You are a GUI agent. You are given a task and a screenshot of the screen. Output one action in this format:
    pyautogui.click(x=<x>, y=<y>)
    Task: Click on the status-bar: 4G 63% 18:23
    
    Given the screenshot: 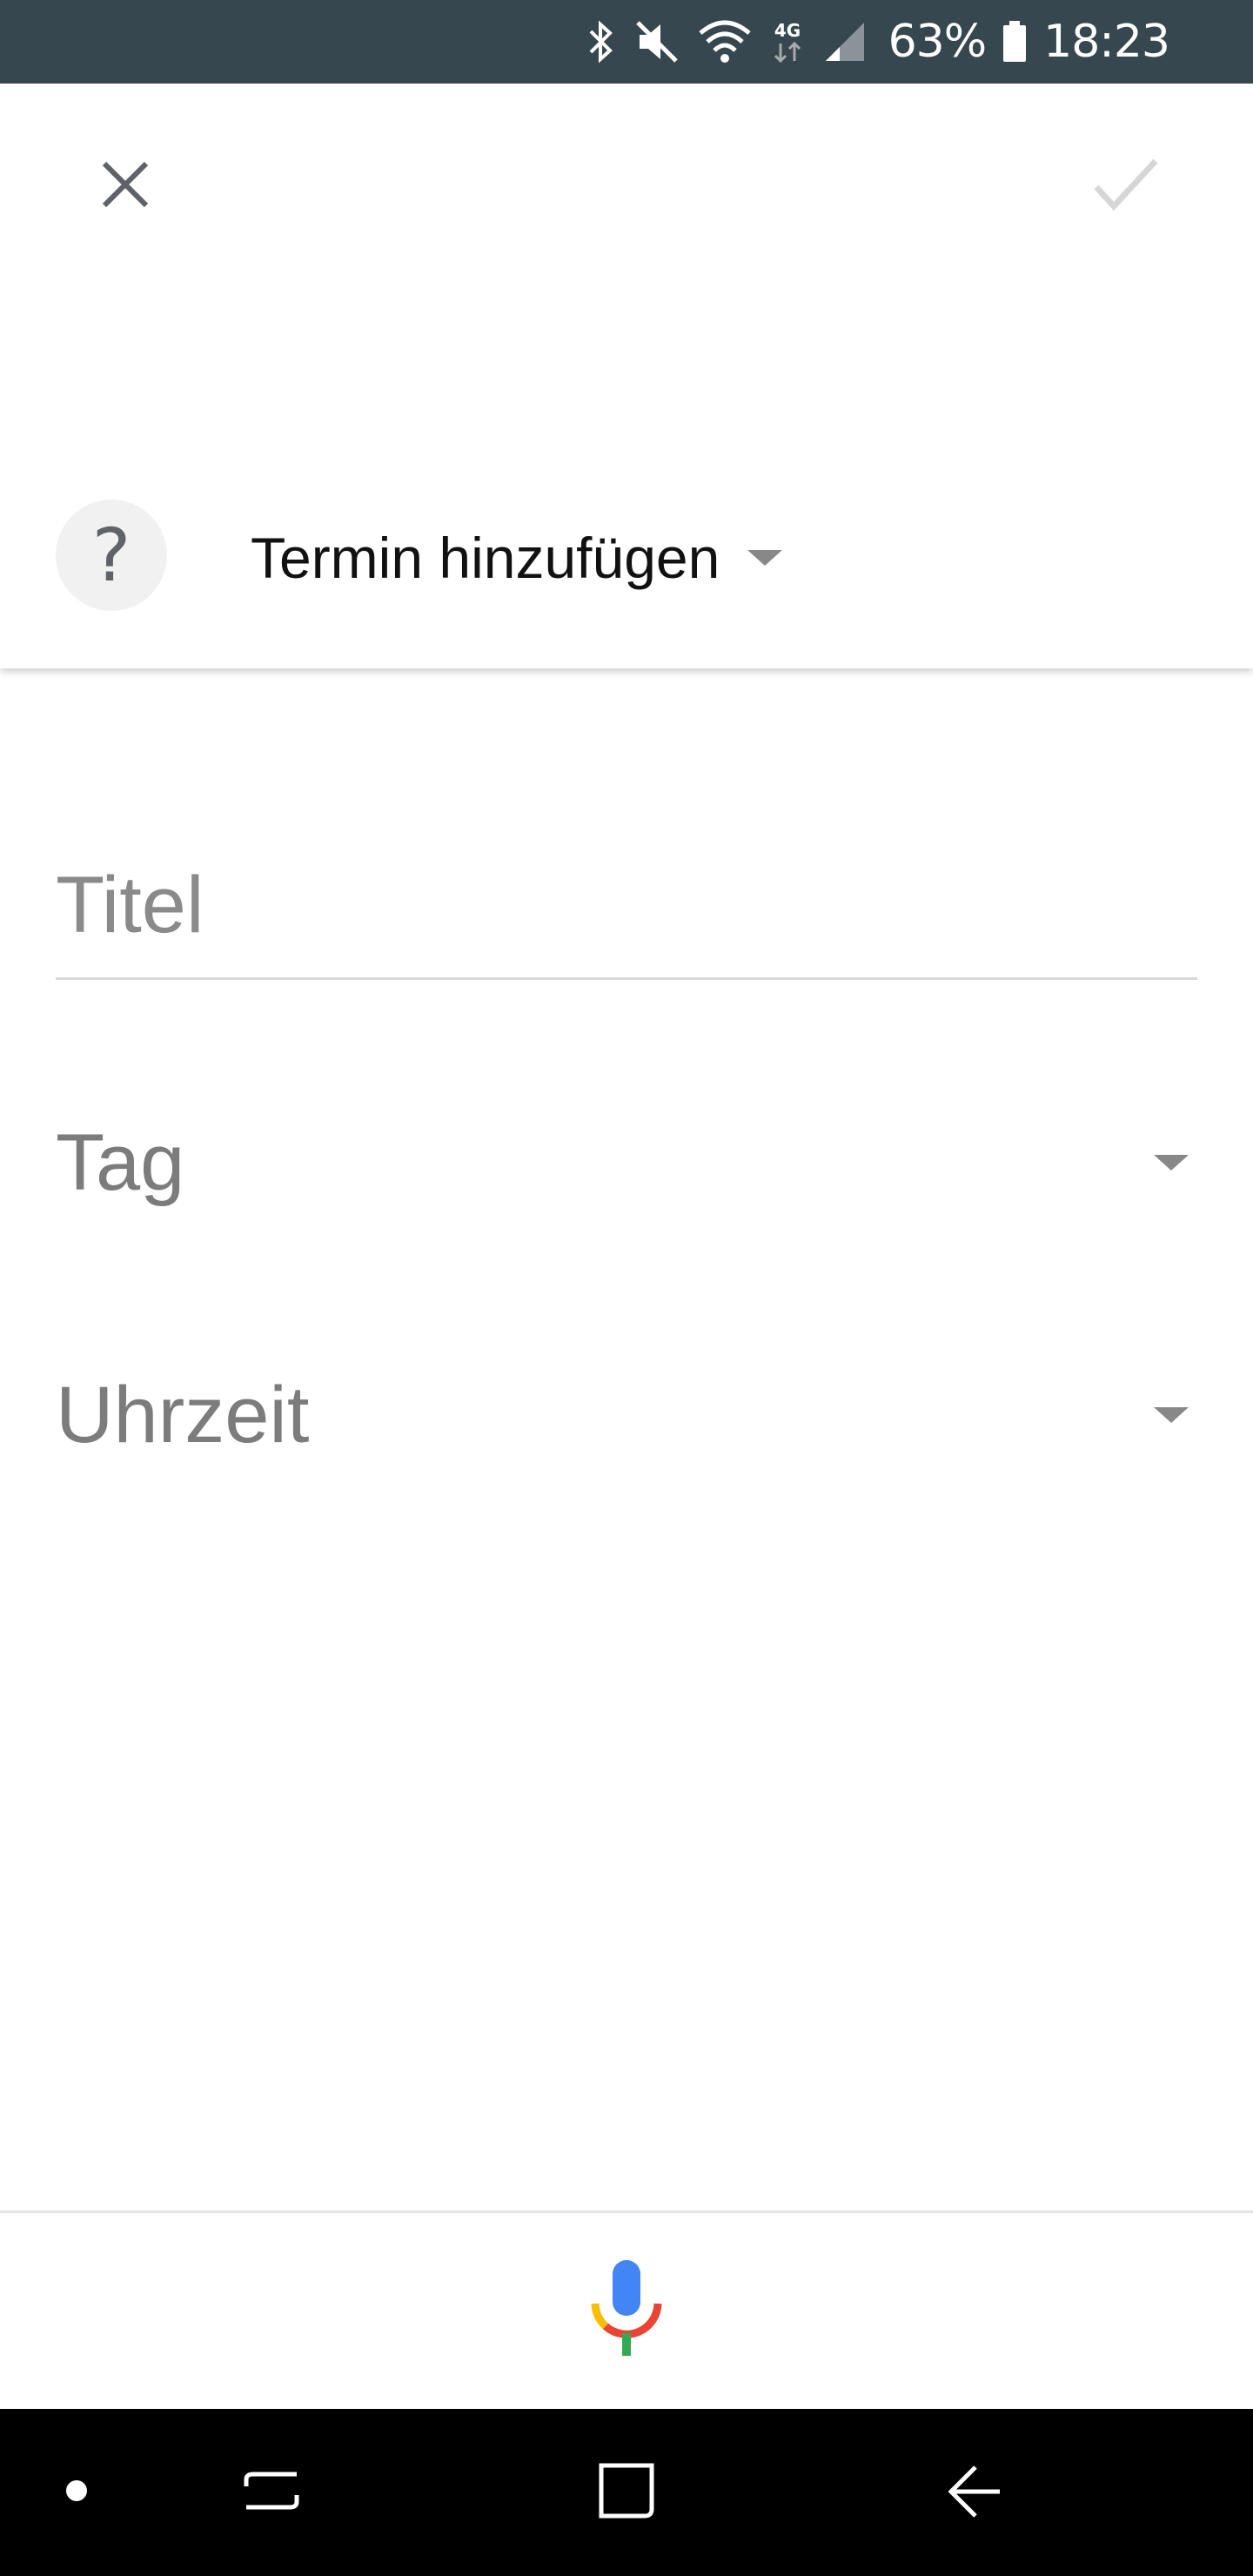 What is the action you would take?
    pyautogui.click(x=626, y=42)
    